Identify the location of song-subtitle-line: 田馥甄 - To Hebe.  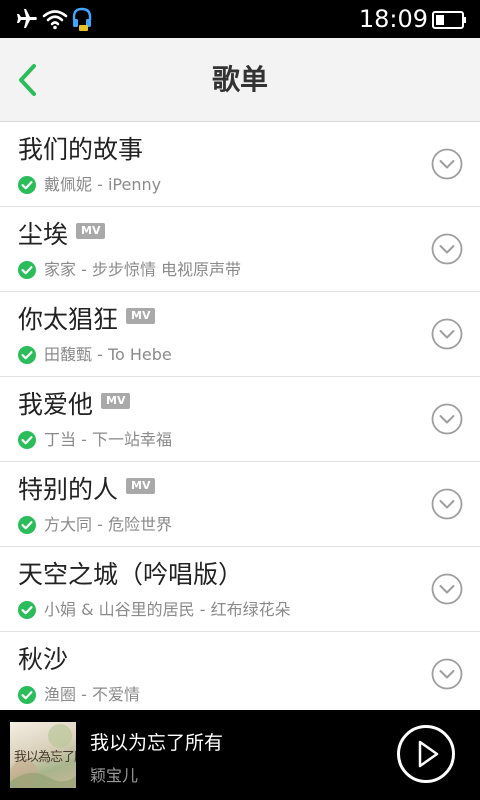
(95, 355).